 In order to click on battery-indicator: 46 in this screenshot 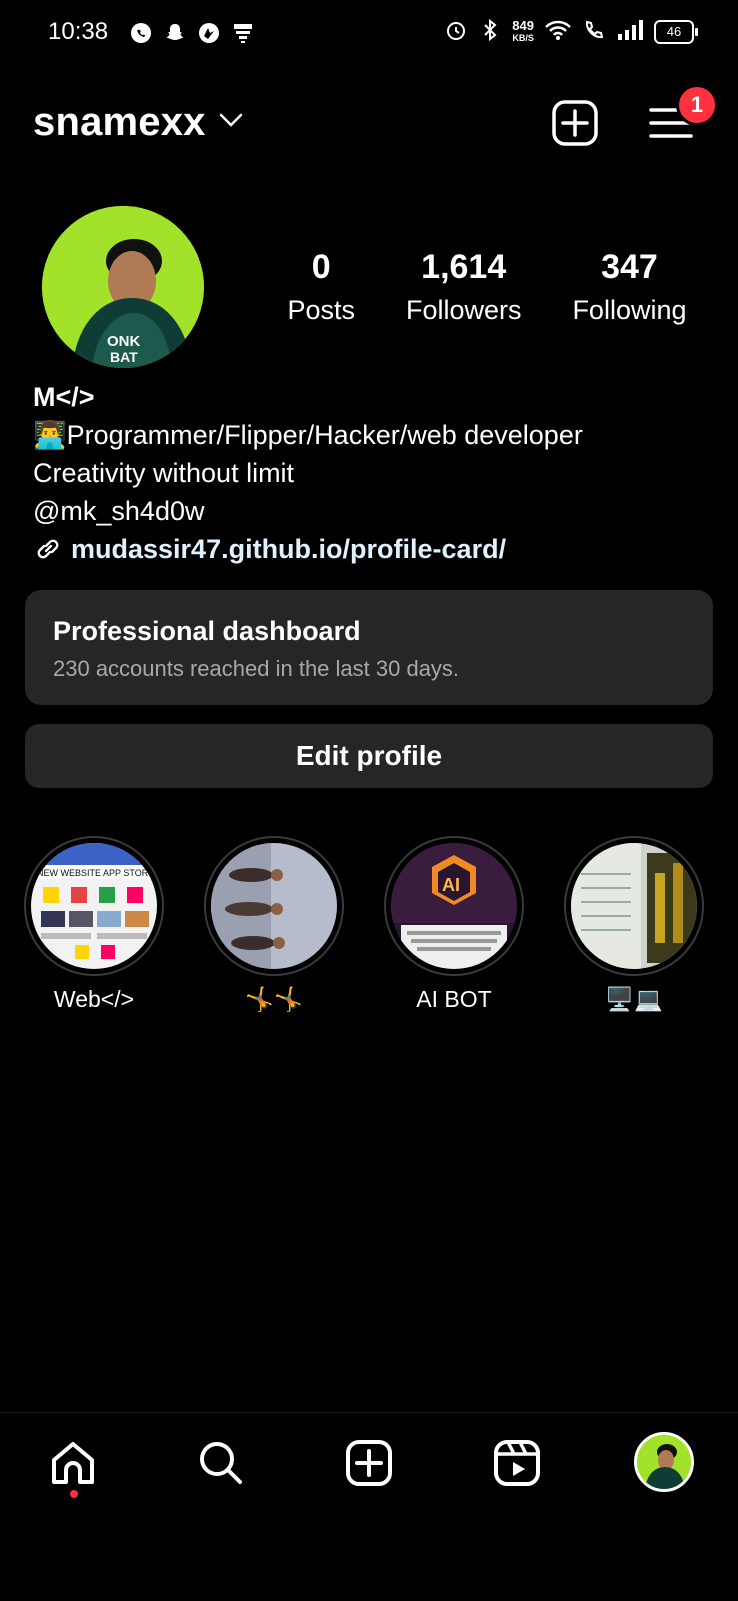, I will do `click(676, 31)`.